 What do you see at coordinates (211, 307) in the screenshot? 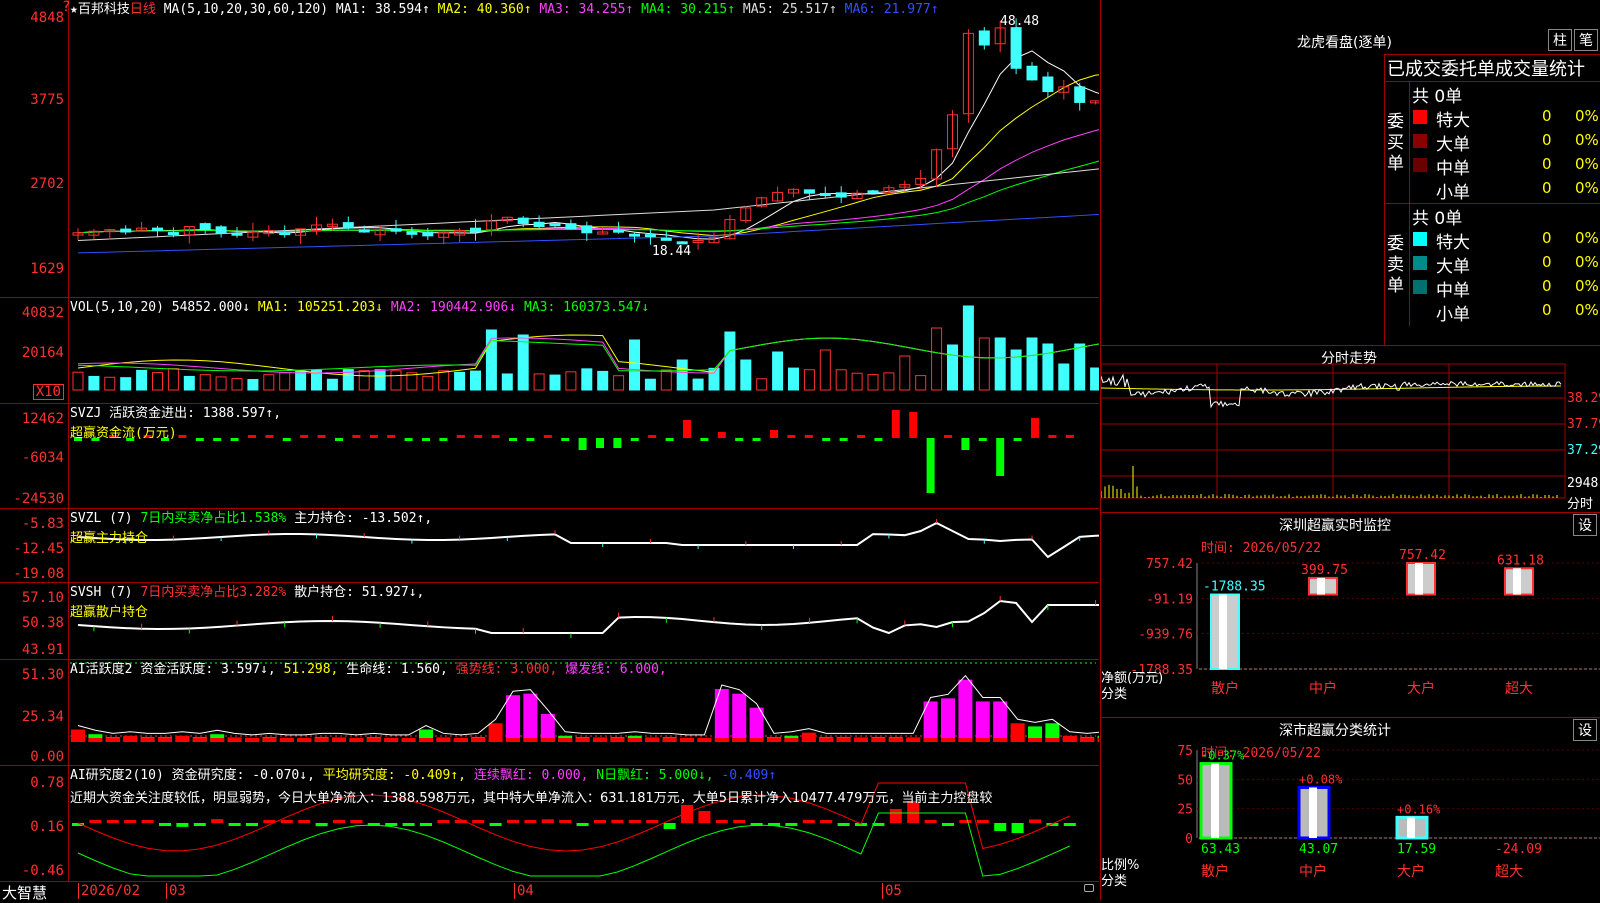
I see `vol-value: 54852.000↓` at bounding box center [211, 307].